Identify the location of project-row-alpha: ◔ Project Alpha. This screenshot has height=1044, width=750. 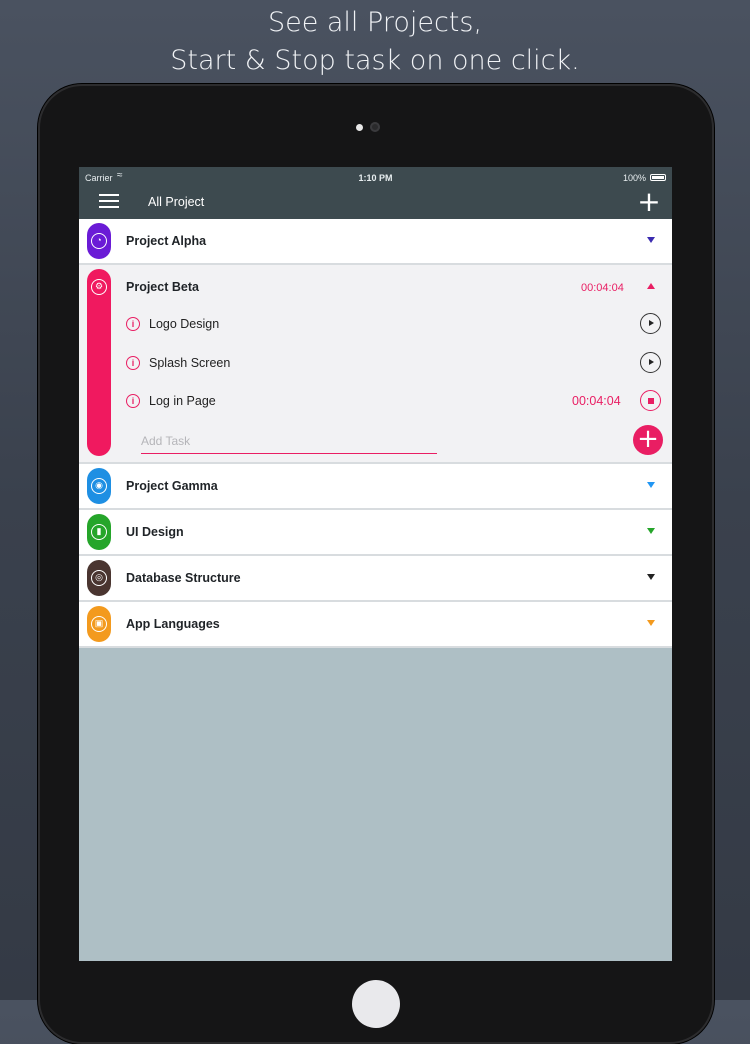
(375, 242).